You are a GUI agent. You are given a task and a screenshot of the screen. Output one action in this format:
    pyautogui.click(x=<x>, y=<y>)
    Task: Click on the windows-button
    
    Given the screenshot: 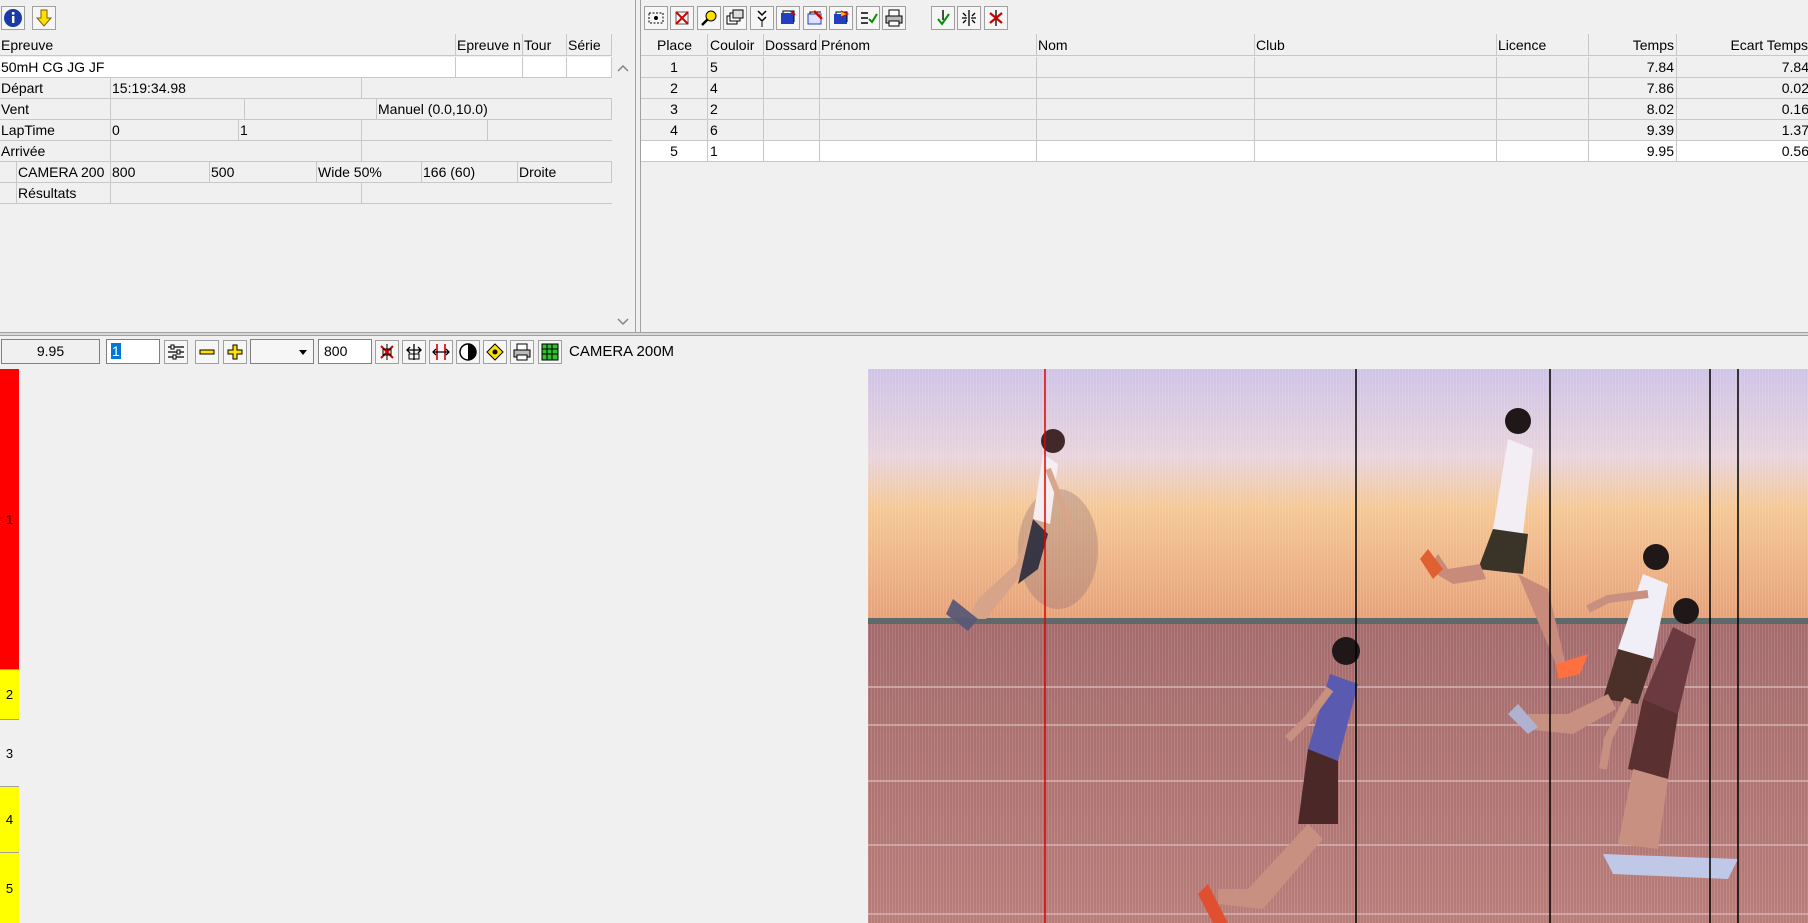 What is the action you would take?
    pyautogui.click(x=735, y=18)
    